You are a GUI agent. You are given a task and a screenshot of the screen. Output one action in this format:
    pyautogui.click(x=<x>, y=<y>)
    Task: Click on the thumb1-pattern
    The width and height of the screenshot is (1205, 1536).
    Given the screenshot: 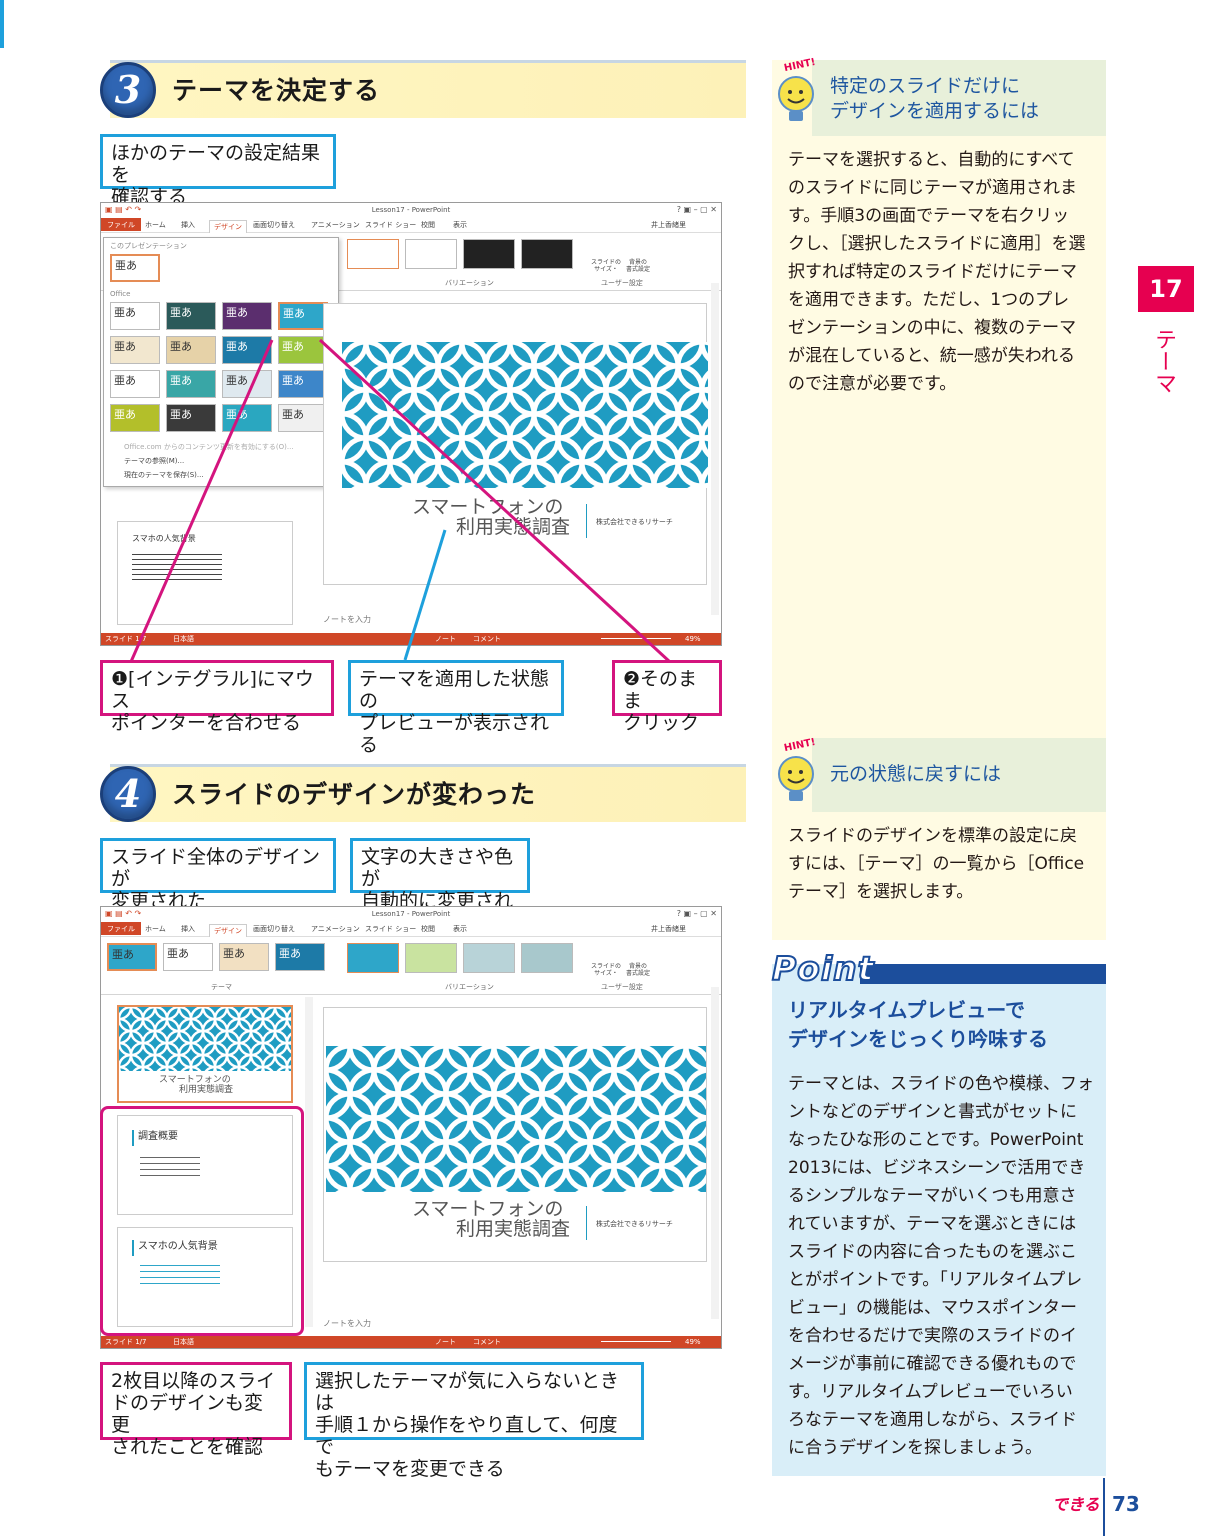 What is the action you would take?
    pyautogui.click(x=205, y=1039)
    